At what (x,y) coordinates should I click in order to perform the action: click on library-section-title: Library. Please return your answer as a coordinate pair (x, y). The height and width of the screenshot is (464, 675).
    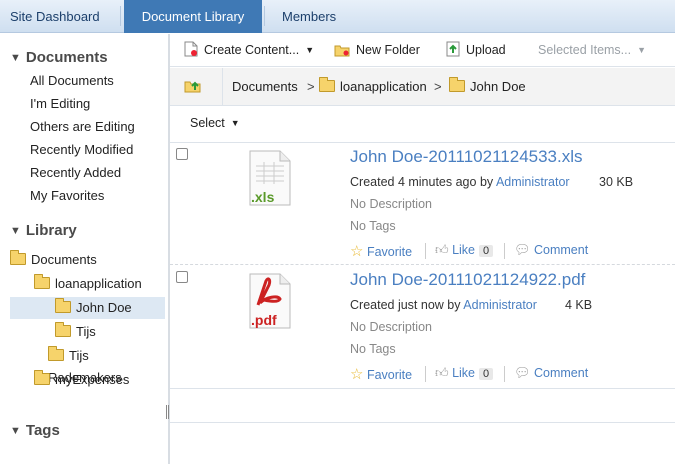
    Looking at the image, I should click on (51, 230).